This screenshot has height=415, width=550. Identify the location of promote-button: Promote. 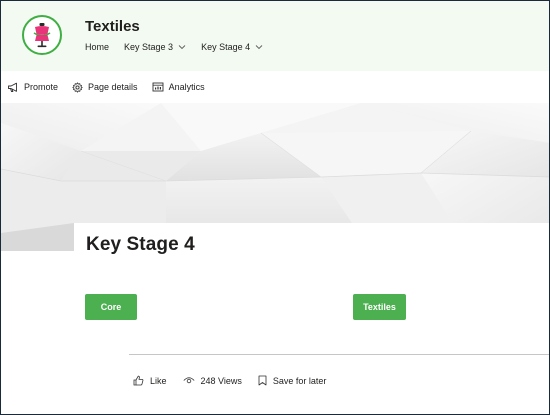
(32, 87).